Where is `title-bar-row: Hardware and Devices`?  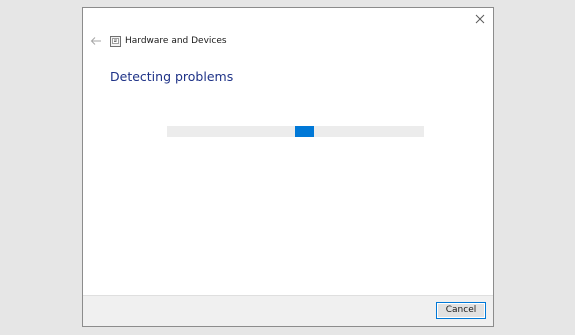 title-bar-row: Hardware and Devices is located at coordinates (158, 41).